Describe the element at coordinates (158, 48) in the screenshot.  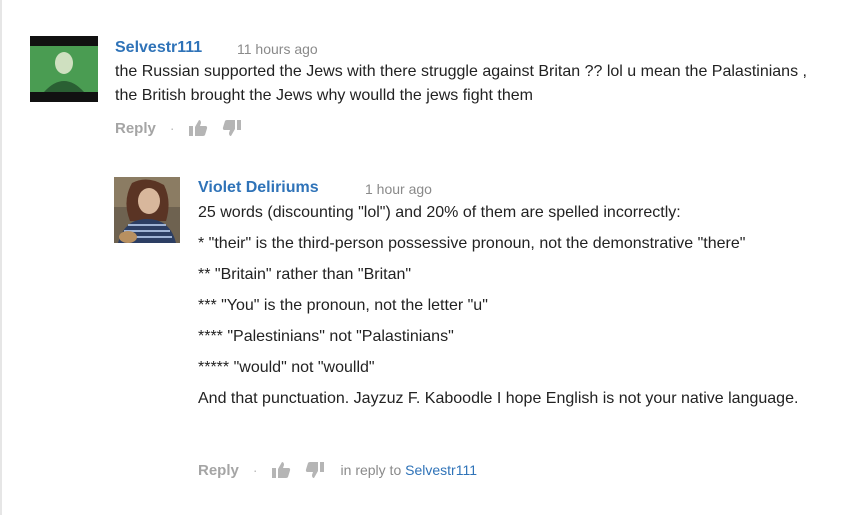
I see `comment-author: Selvestr111` at that location.